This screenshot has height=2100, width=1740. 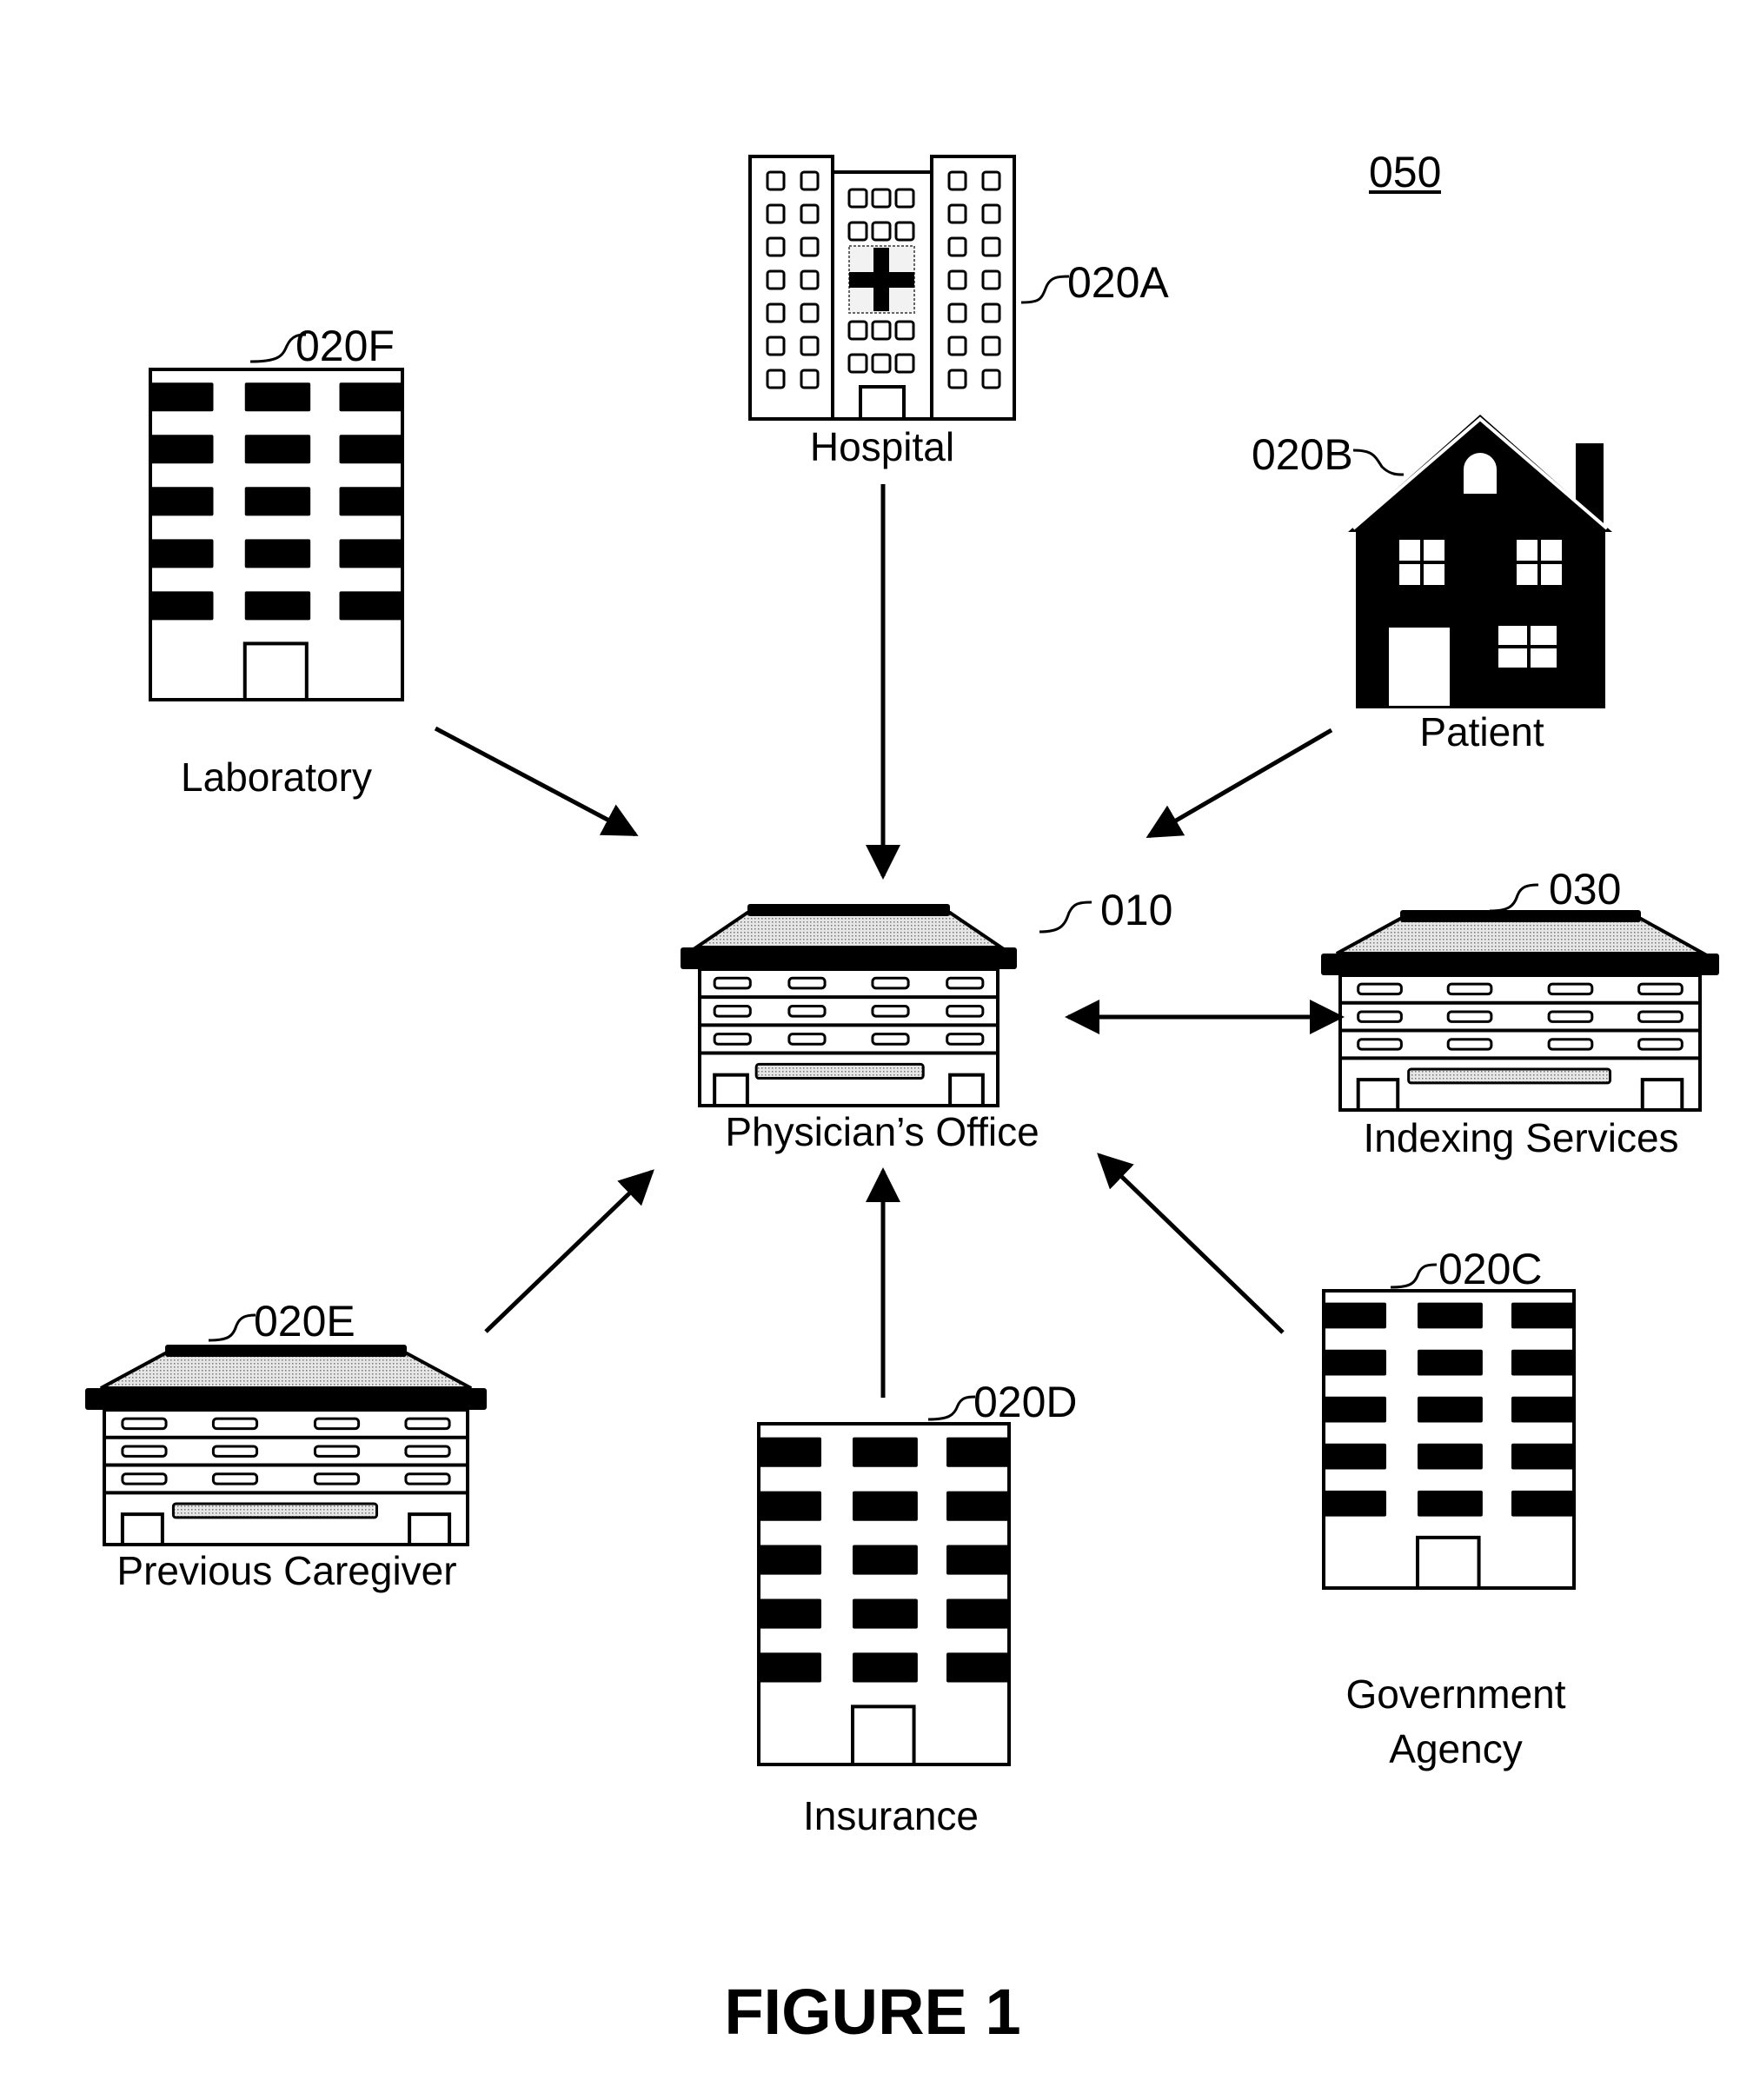 What do you see at coordinates (1585, 889) in the screenshot?
I see `indexing-services-ref: 030` at bounding box center [1585, 889].